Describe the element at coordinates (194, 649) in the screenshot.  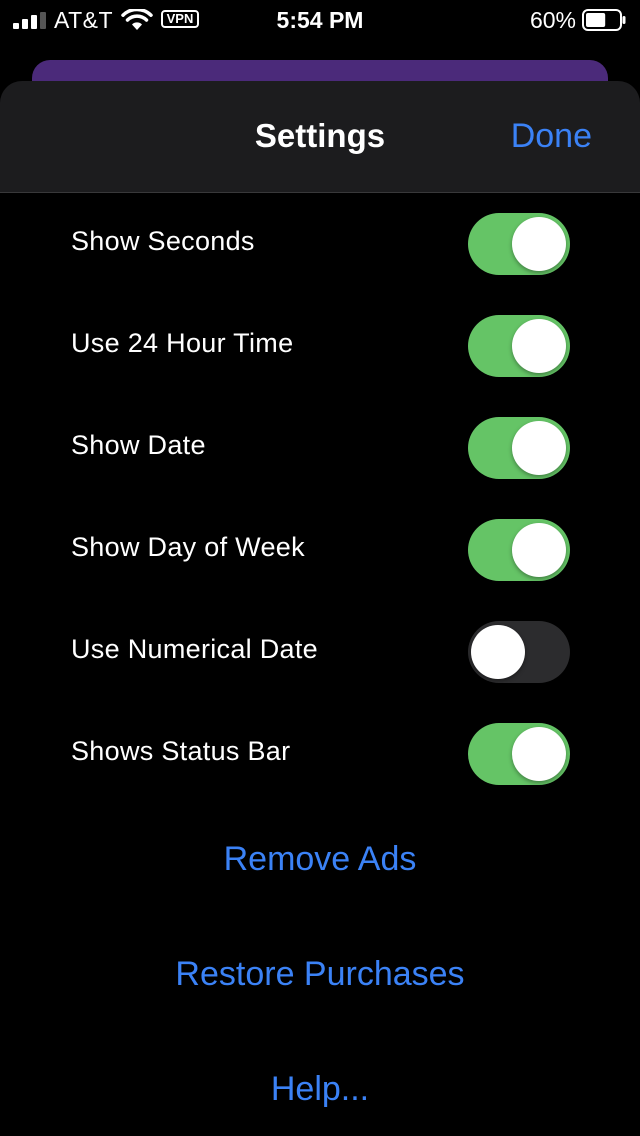
I see `setting-label: Use Numerical Date` at that location.